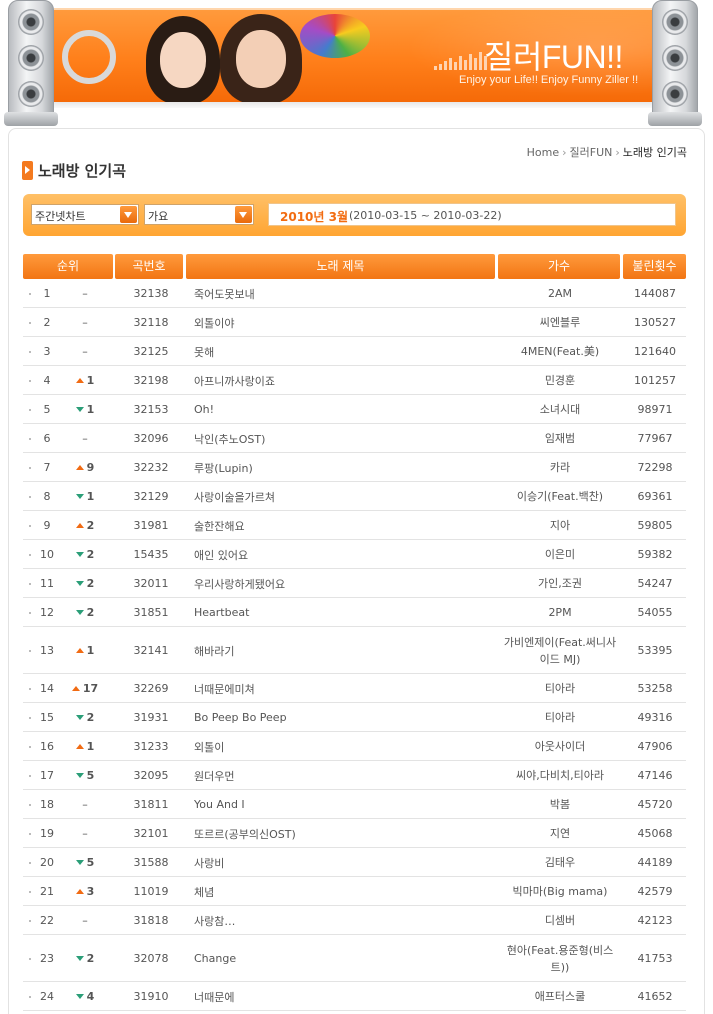 This screenshot has width=713, height=1014. What do you see at coordinates (560, 804) in the screenshot?
I see `artist-link: 박봄` at bounding box center [560, 804].